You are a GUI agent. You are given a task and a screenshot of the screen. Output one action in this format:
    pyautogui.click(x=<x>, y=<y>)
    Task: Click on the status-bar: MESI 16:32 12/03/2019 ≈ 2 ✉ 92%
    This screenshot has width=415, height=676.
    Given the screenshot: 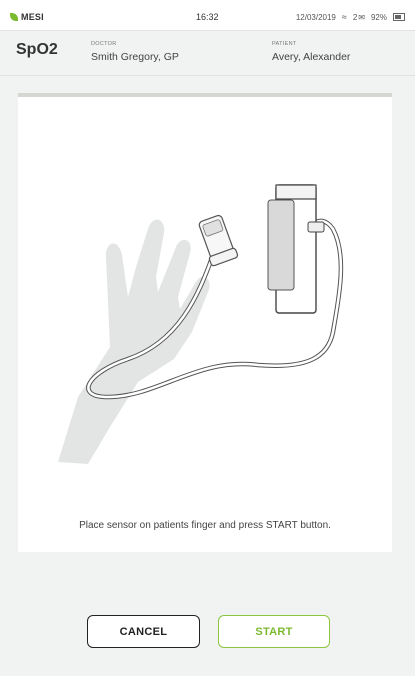 What is the action you would take?
    pyautogui.click(x=207, y=15)
    